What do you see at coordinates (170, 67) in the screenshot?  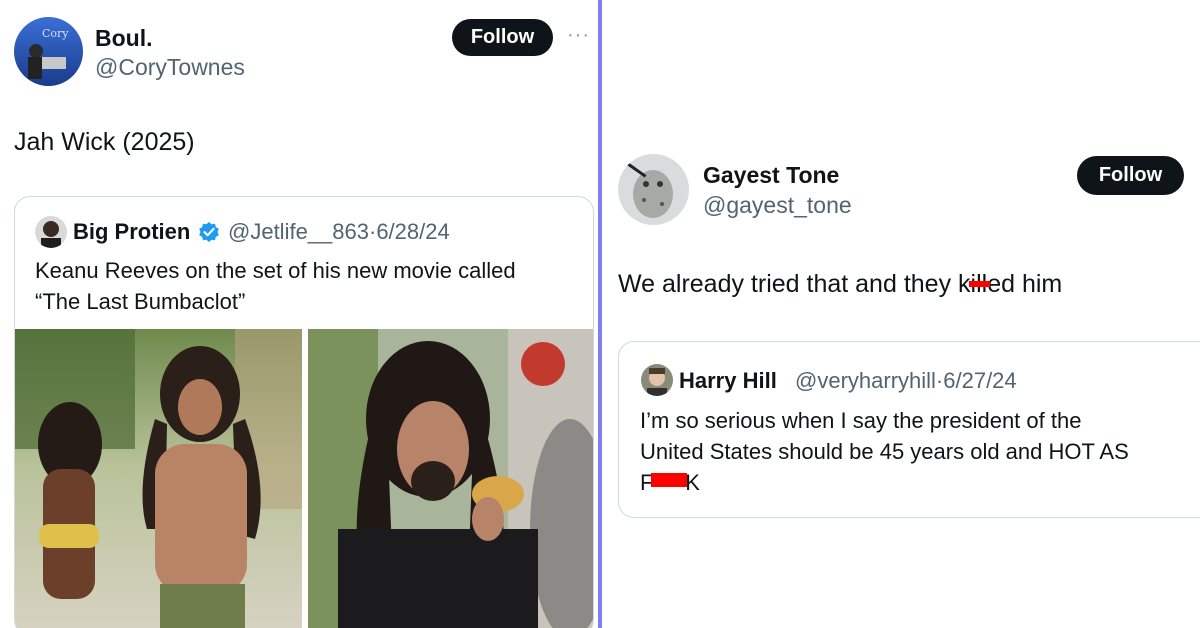 I see `author-handle: @CoryTownes` at bounding box center [170, 67].